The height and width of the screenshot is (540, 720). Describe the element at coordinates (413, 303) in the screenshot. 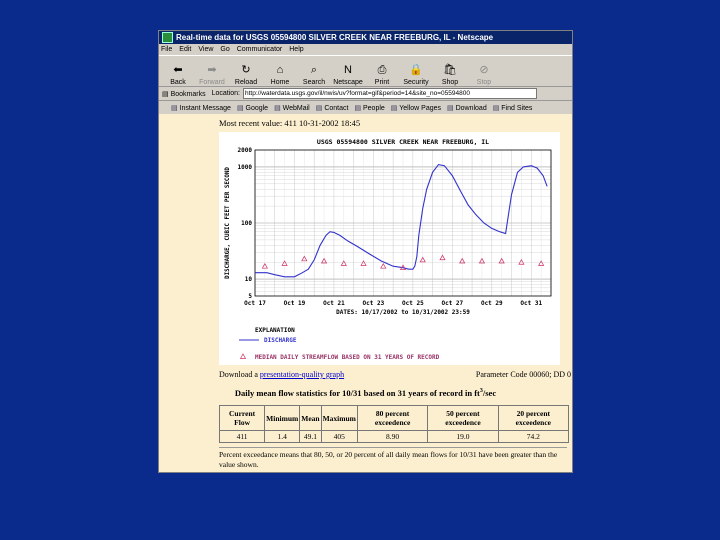

I see `x-tick-label: Oct 25` at that location.